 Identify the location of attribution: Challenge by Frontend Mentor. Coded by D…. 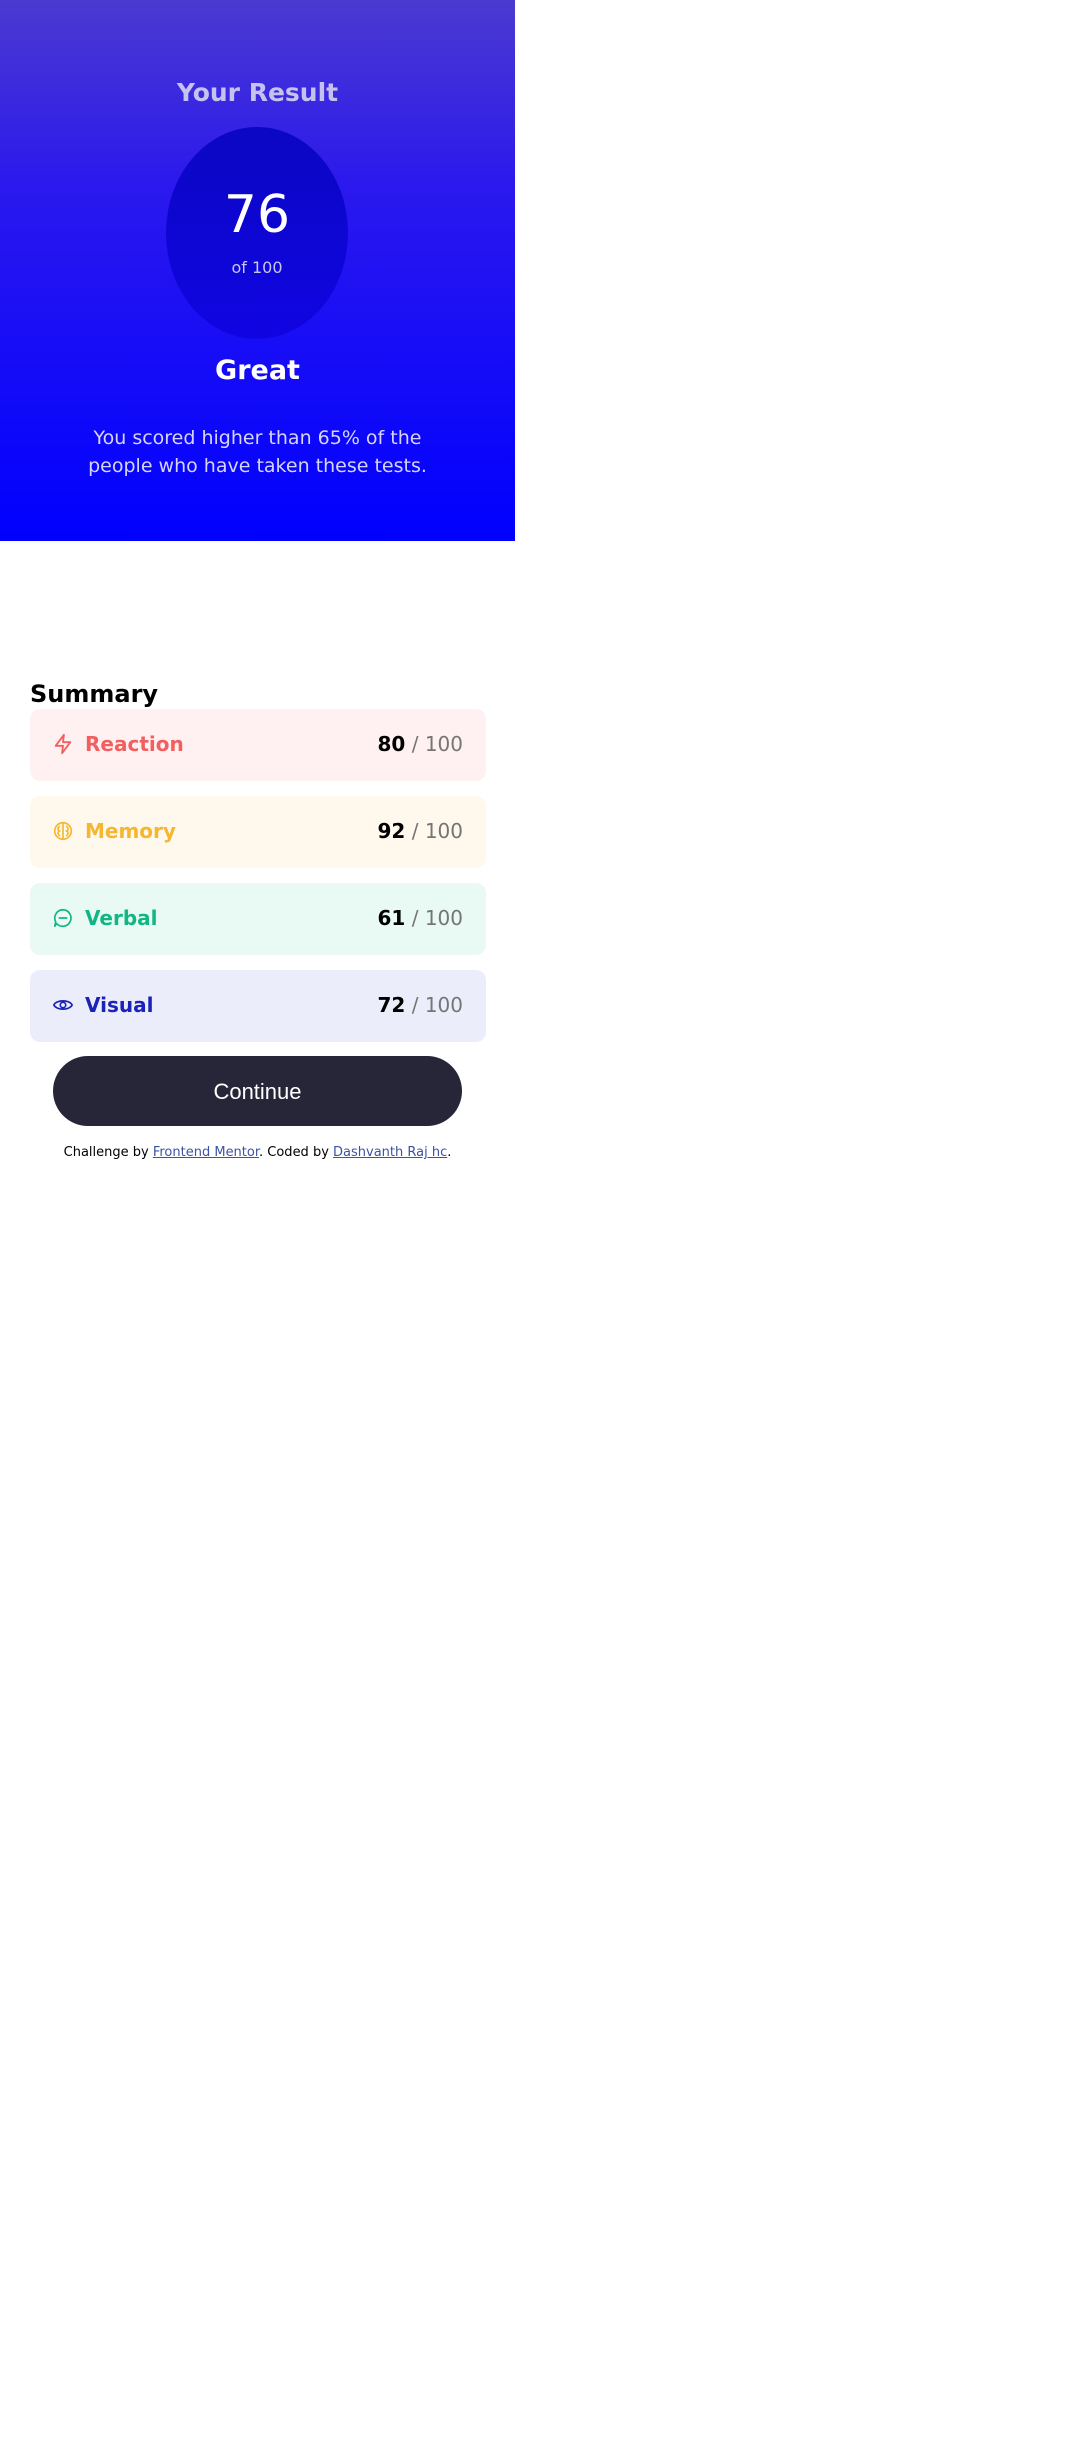
(257, 1152).